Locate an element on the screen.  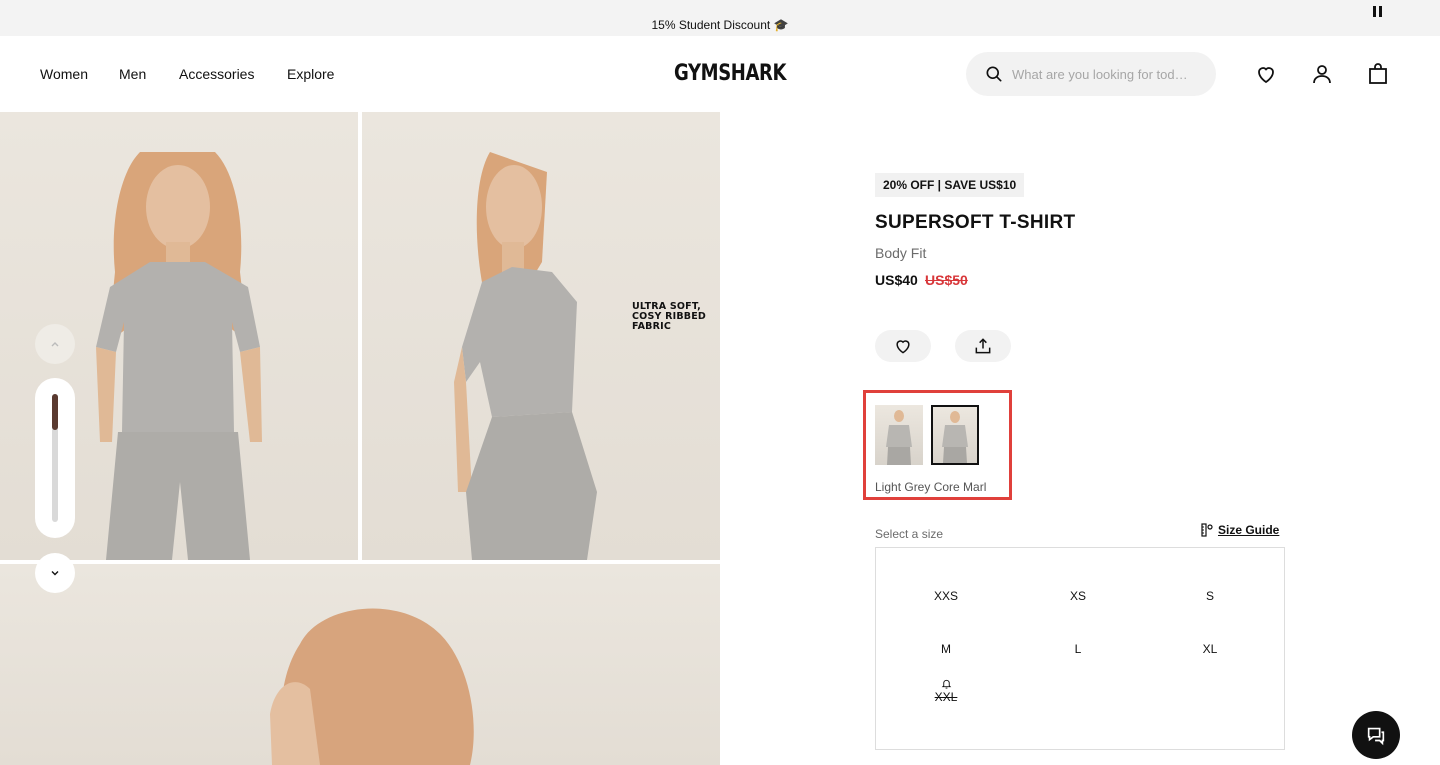
size-option-xl: XL is located at coordinates (1210, 649).